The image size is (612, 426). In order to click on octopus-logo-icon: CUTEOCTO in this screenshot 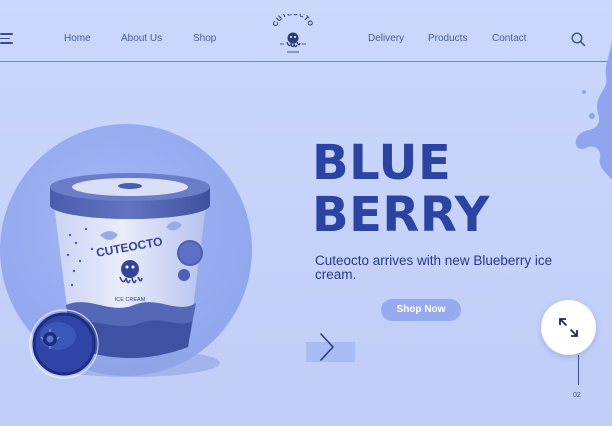, I will do `click(293, 31)`.